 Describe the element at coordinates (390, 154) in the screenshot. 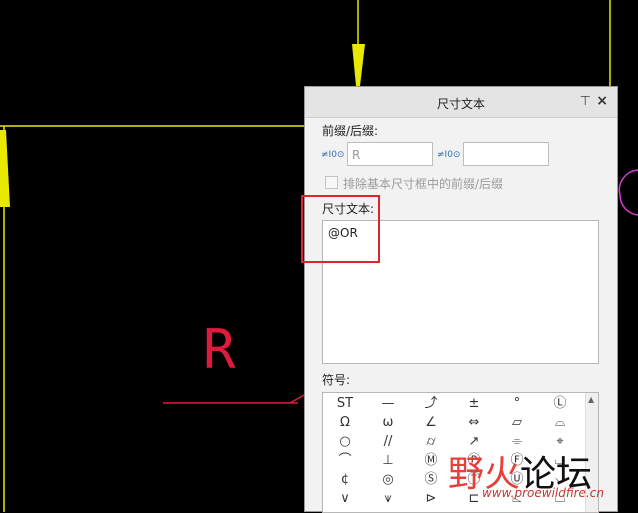

I see `prefix-input: R` at that location.